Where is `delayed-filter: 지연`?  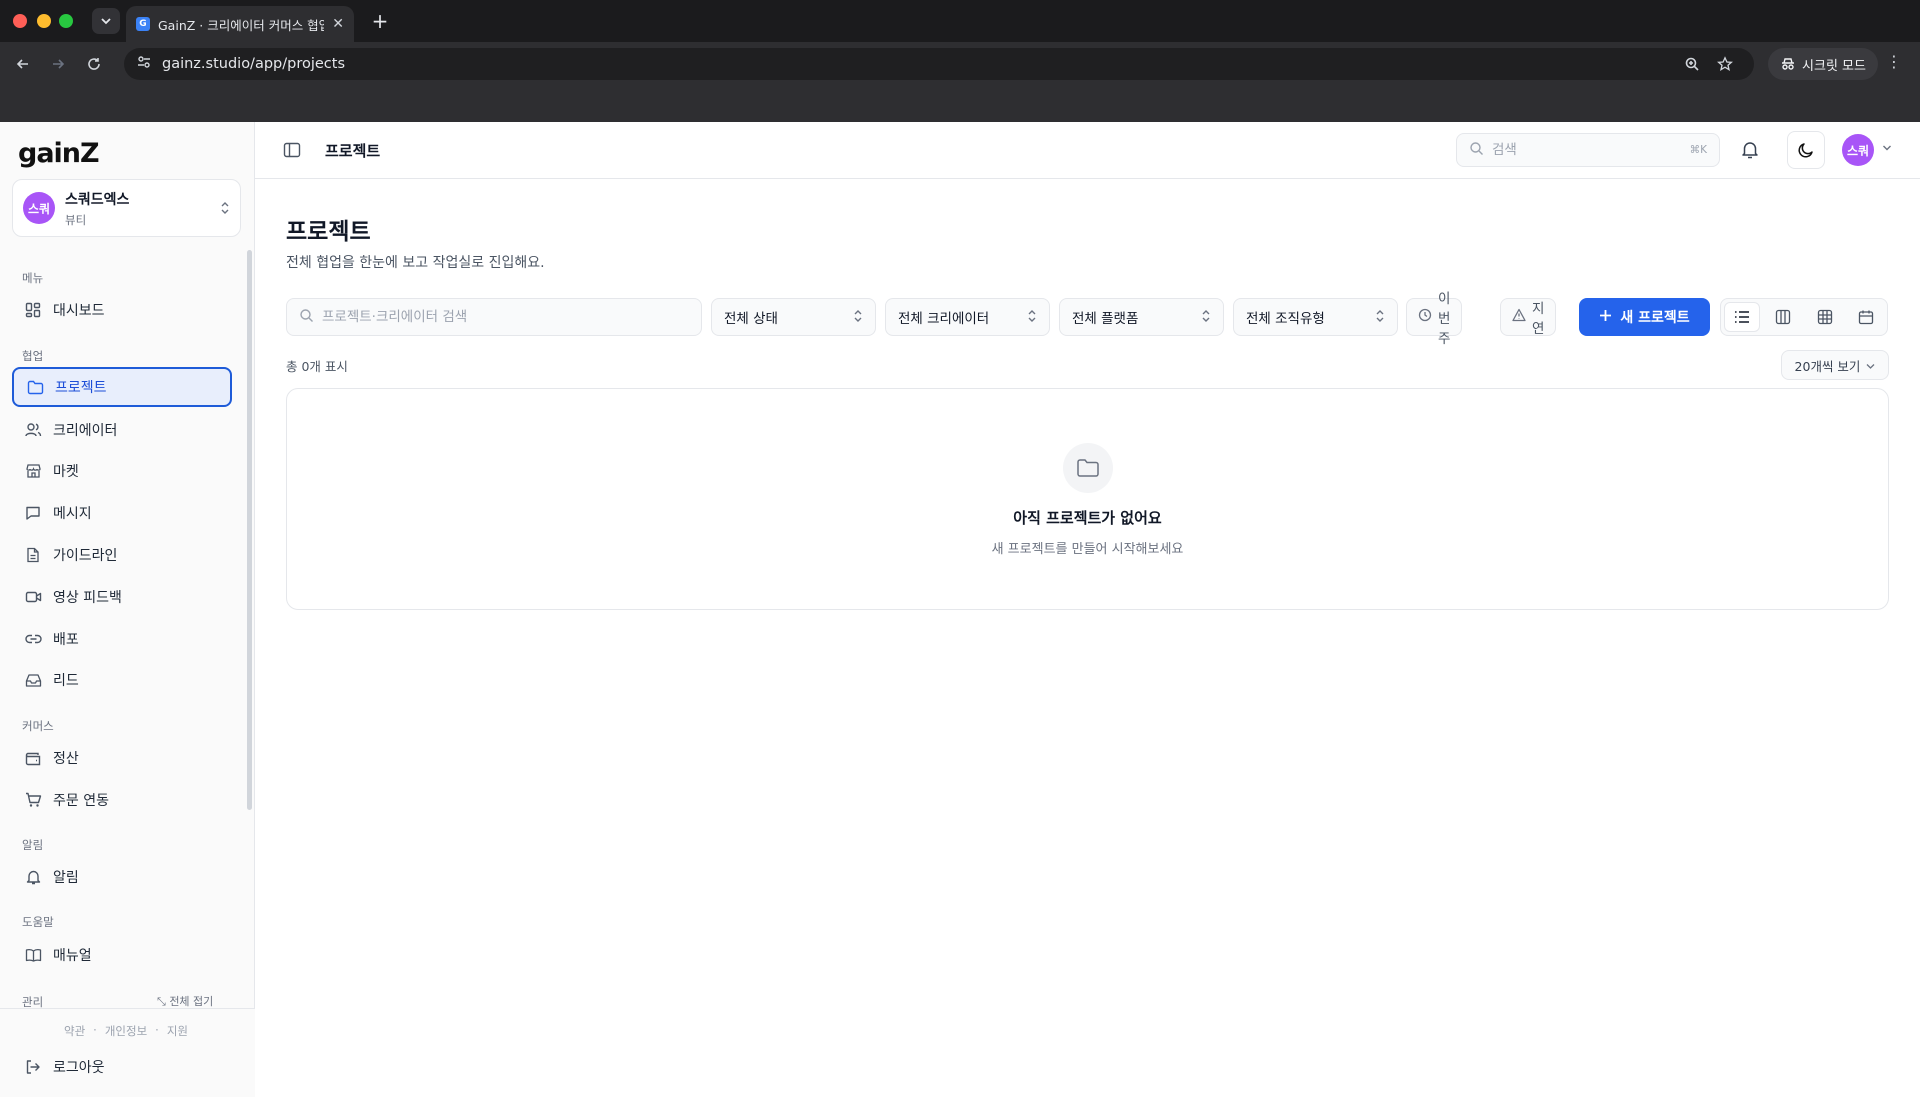
delayed-filter: 지연 is located at coordinates (1528, 317).